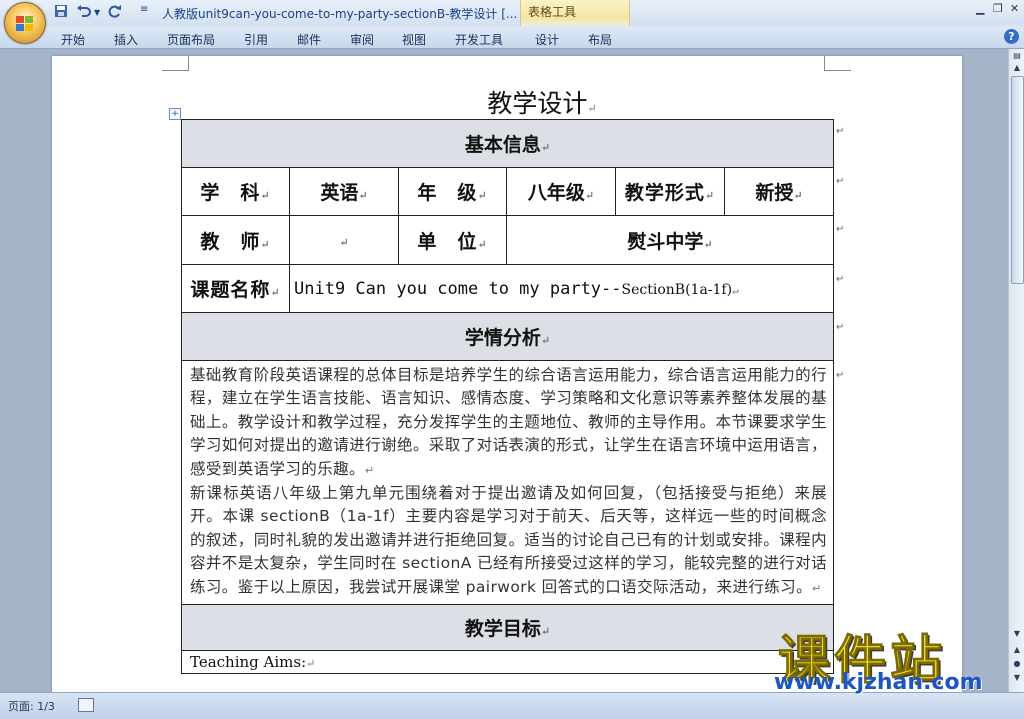 This screenshot has width=1024, height=719. Describe the element at coordinates (670, 240) in the screenshot. I see `unit-value: 熨斗中学↵` at that location.